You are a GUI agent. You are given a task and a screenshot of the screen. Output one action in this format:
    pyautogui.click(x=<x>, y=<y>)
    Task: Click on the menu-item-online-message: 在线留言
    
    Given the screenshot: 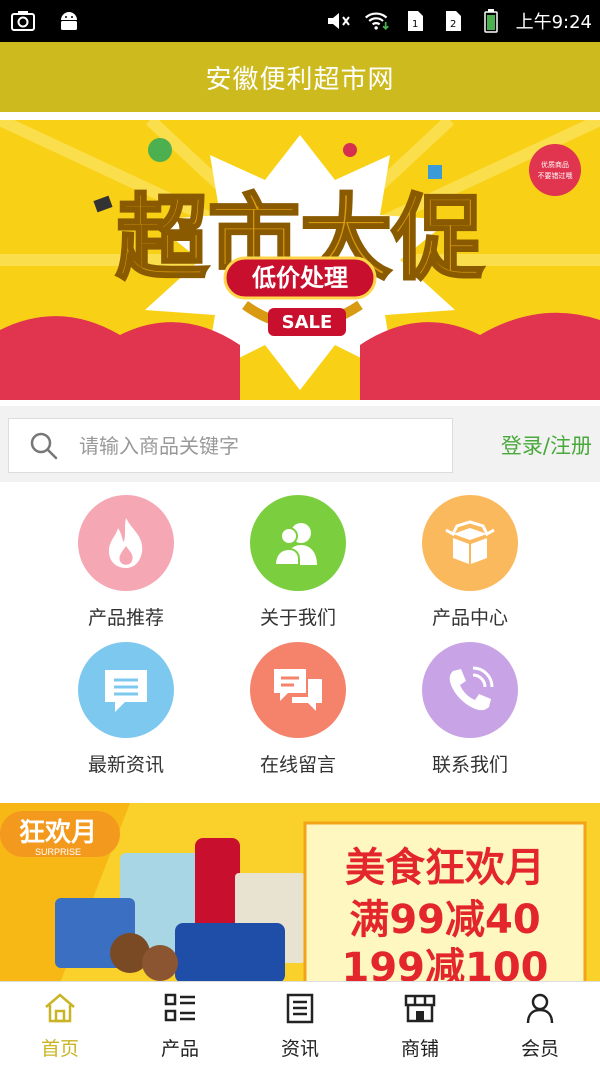 What is the action you would take?
    pyautogui.click(x=298, y=709)
    